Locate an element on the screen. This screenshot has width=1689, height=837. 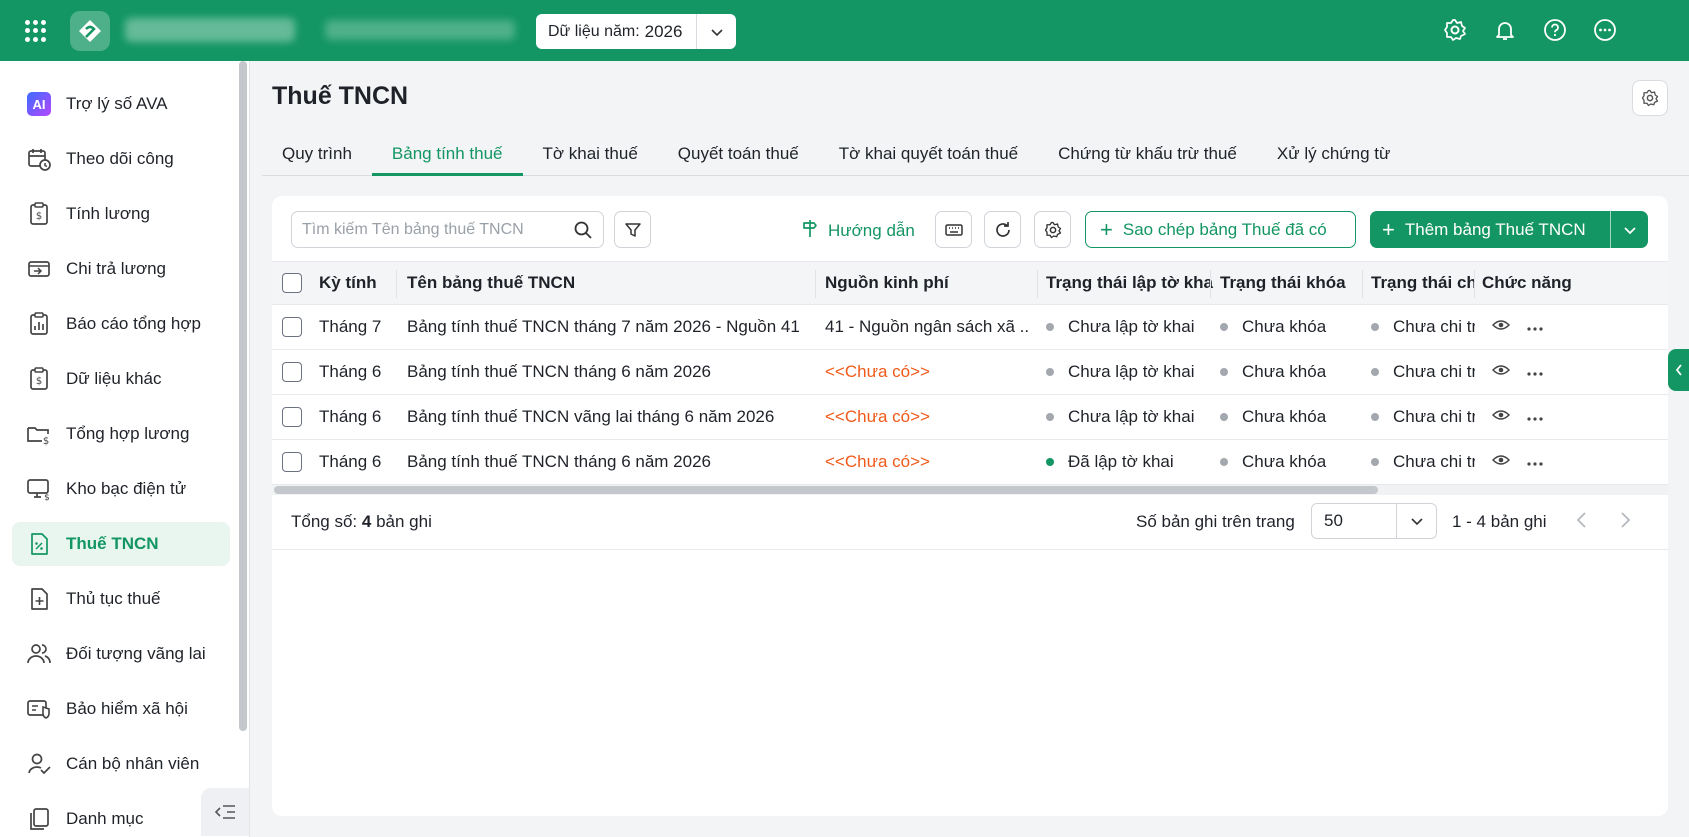
sidebar-item-personal-income-tax: Thuế TNCN is located at coordinates (121, 544).